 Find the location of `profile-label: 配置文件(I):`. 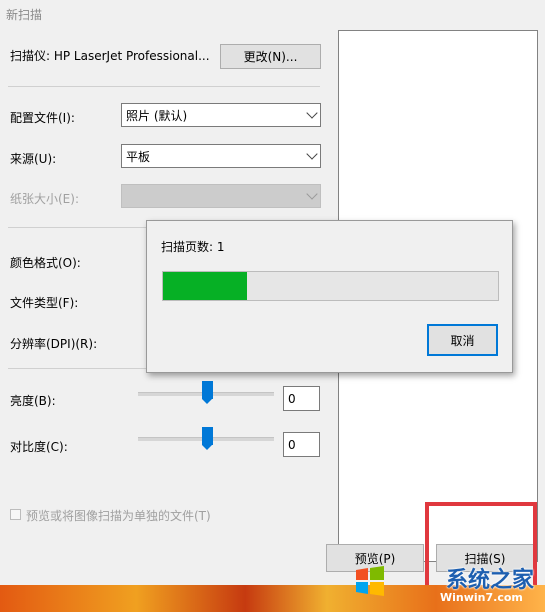

profile-label: 配置文件(I): is located at coordinates (42, 118).